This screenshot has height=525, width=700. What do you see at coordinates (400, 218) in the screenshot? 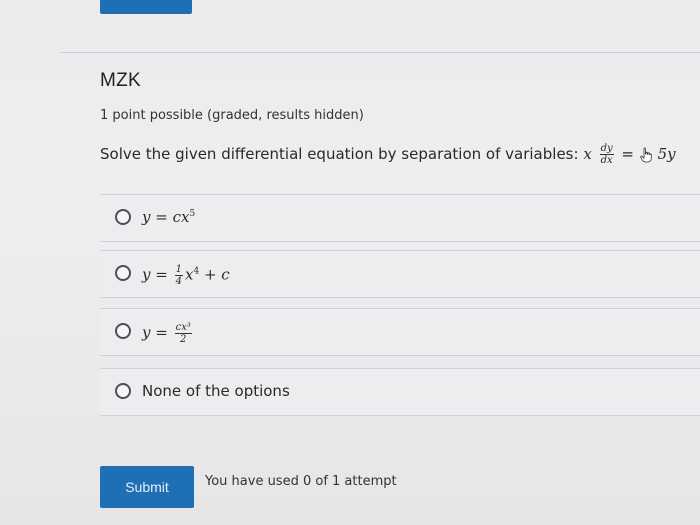
I see `answer-option-1: y = cx5` at bounding box center [400, 218].